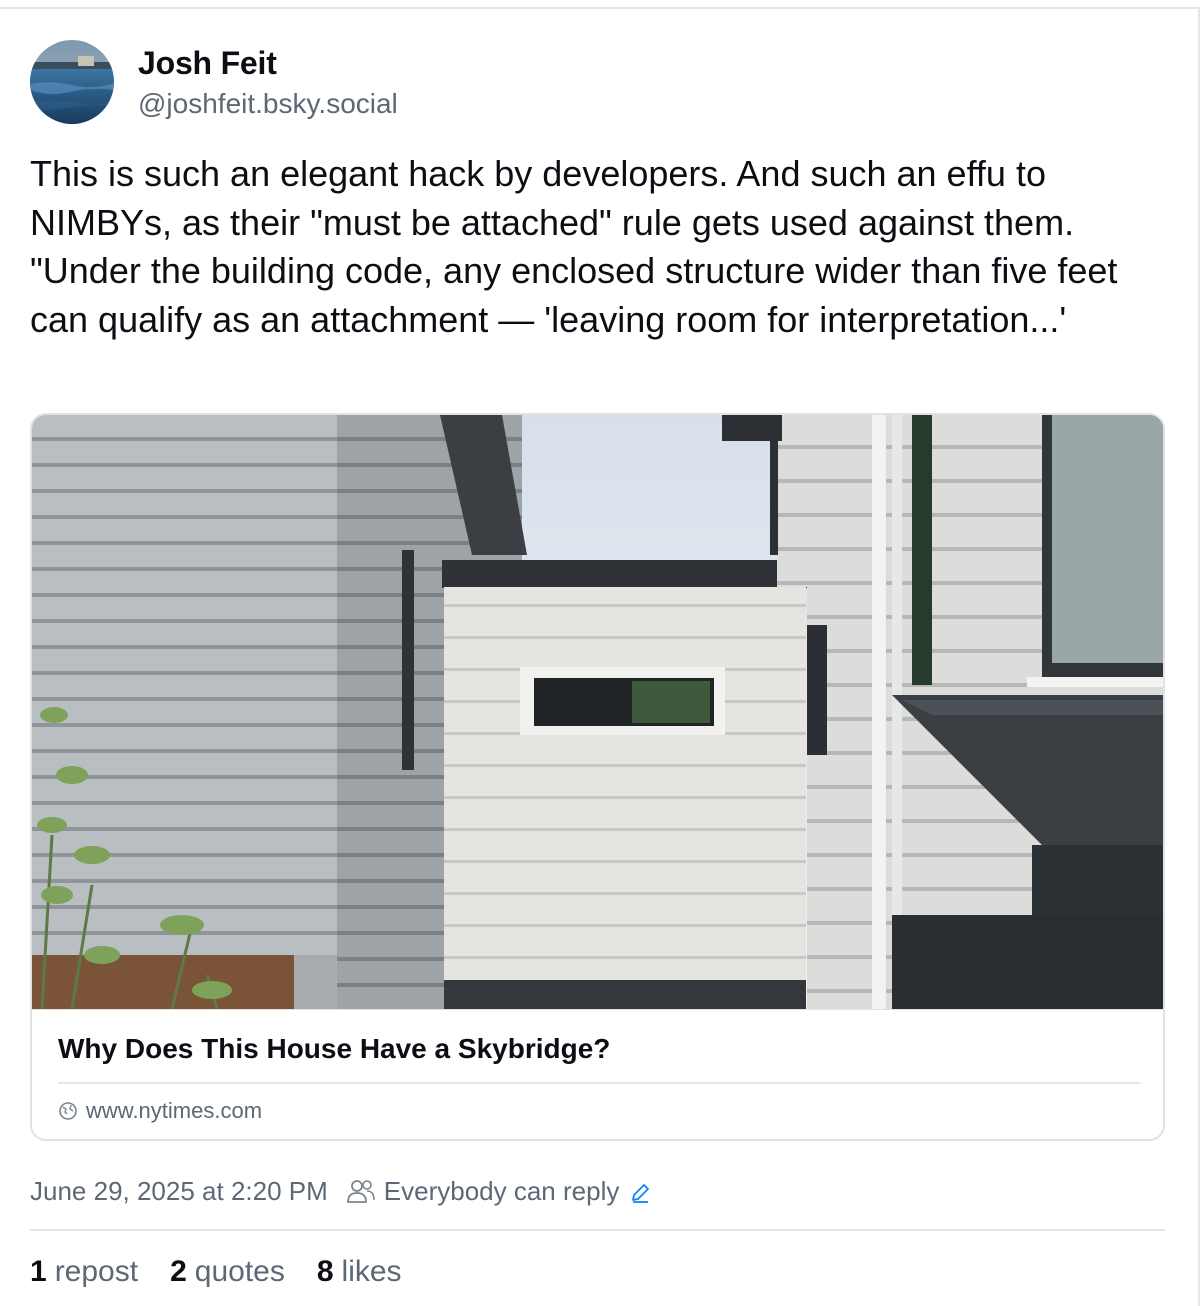 Image resolution: width=1200 pixels, height=1306 pixels. Describe the element at coordinates (68, 1111) in the screenshot. I see `globe-icon` at that location.